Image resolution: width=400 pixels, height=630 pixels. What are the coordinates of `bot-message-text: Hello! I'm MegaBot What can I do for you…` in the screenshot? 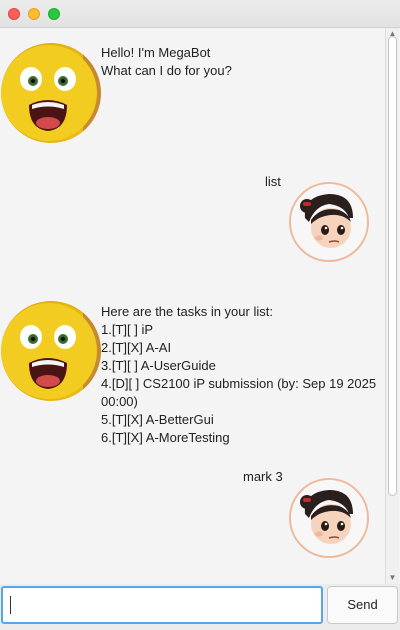 It's located at (166, 61).